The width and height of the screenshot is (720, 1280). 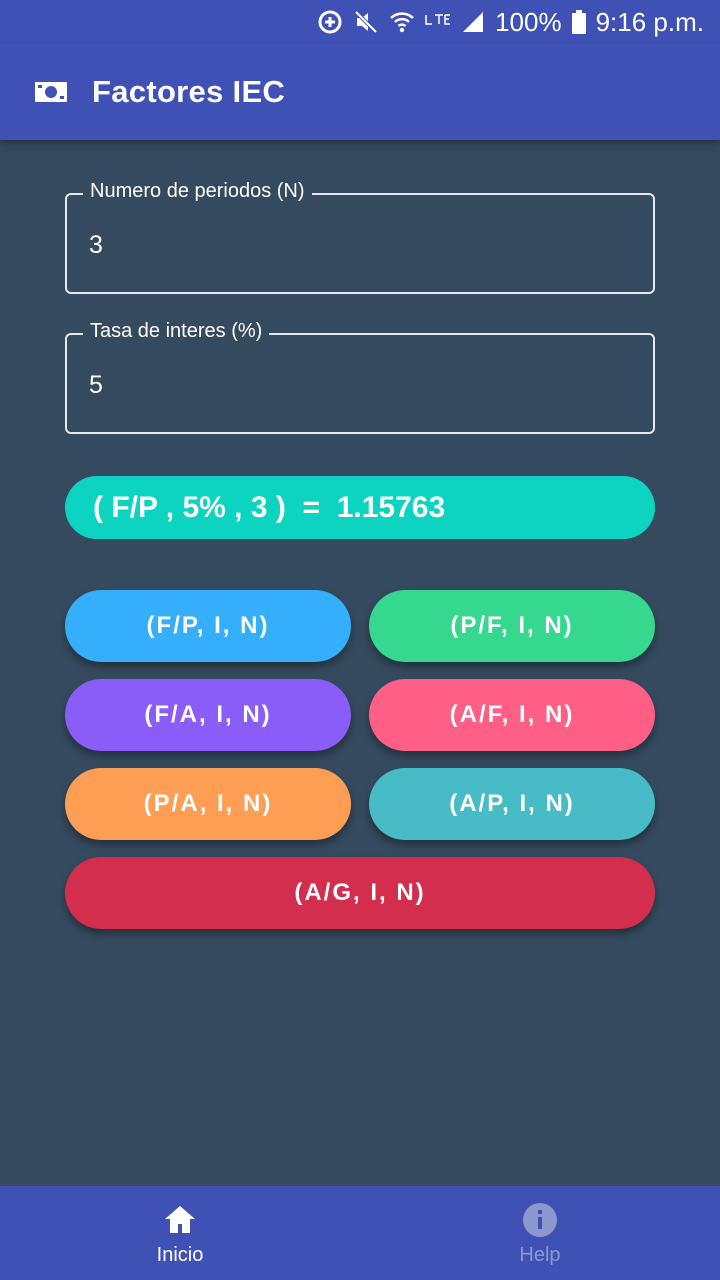 I want to click on fp-factor-button: (F/P, I, N), so click(x=208, y=626).